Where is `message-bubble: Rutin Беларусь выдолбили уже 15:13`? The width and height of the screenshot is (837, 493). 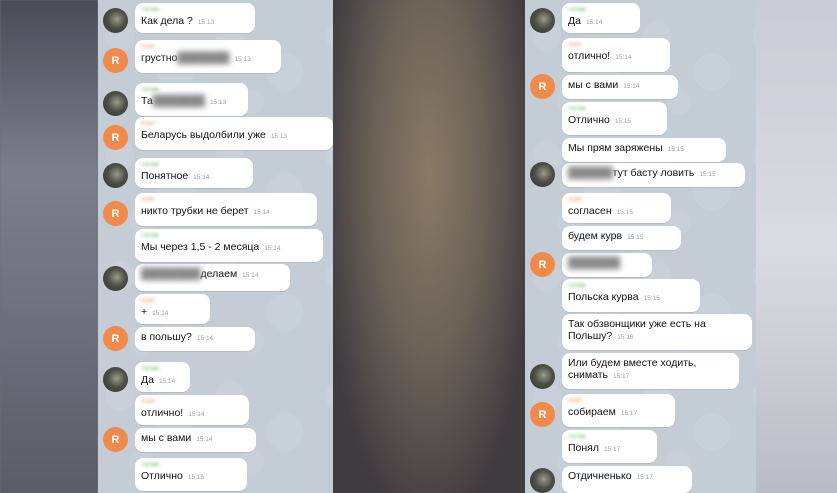 message-bubble: Rutin Беларусь выдолбили уже 15:13 is located at coordinates (234, 133).